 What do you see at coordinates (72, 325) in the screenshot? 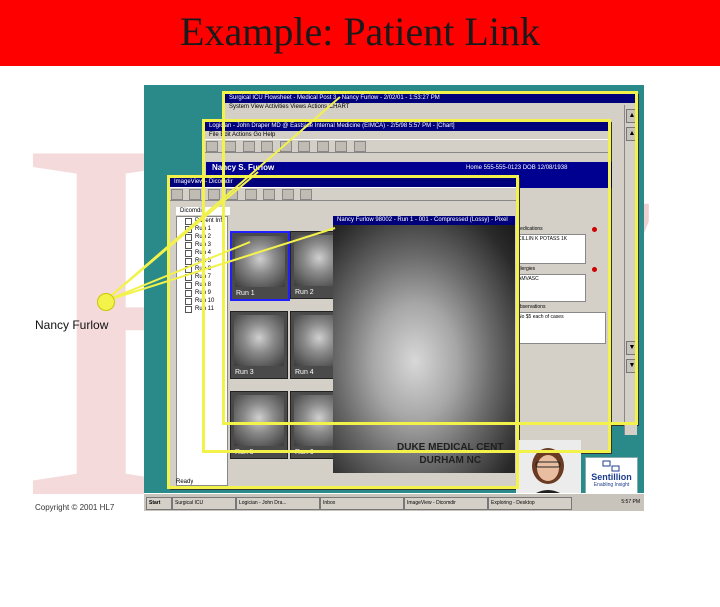
I see `callout-label: Nancy Furlow` at bounding box center [72, 325].